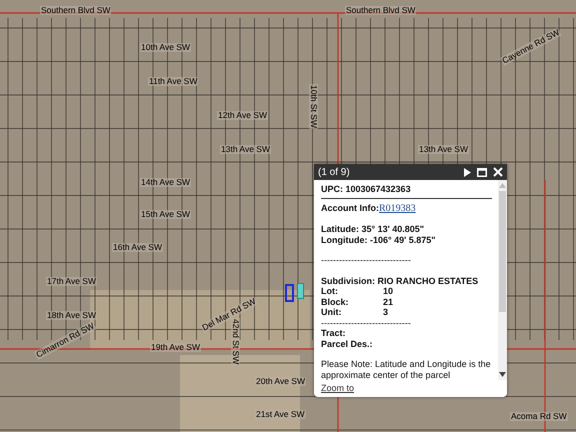  I want to click on popup-text: UPC: 1003067432363, so click(366, 189).